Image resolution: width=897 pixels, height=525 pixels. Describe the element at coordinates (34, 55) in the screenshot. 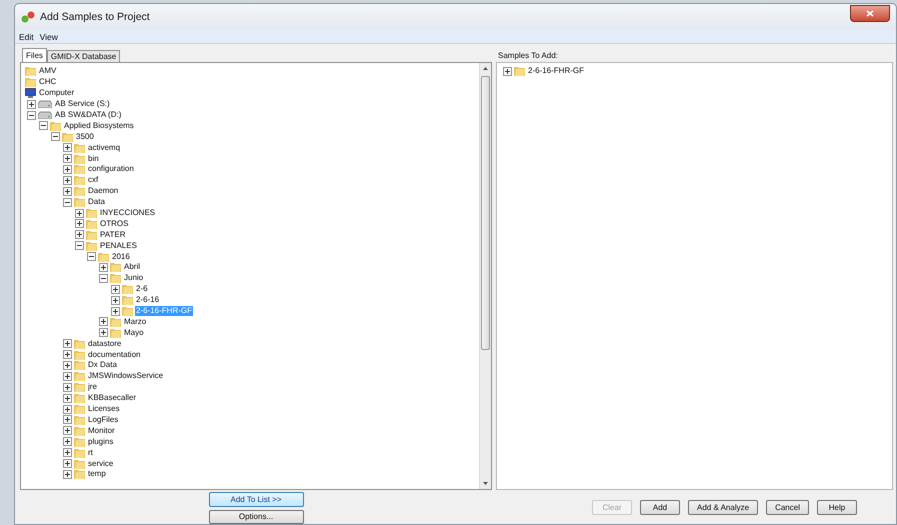

I see `tab: Files` at that location.